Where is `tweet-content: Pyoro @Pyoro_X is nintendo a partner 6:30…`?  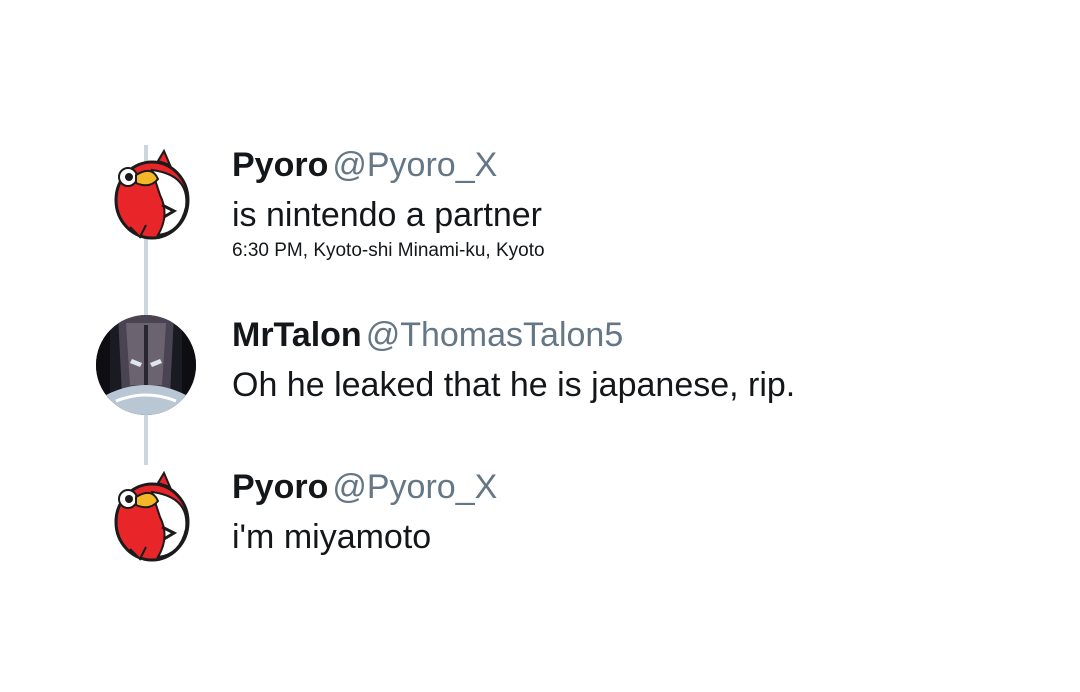
tweet-content: Pyoro @Pyoro_X is nintendo a partner 6:30… is located at coordinates (642, 204).